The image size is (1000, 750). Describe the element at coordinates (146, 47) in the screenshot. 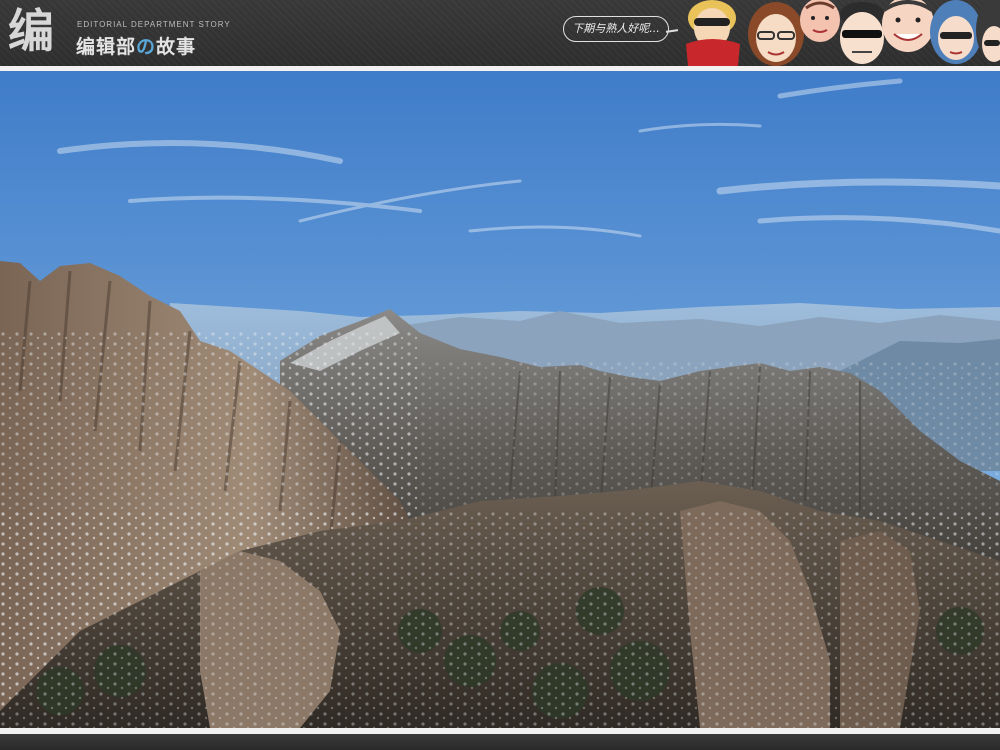

I see `brand-cn-part-2: の` at that location.